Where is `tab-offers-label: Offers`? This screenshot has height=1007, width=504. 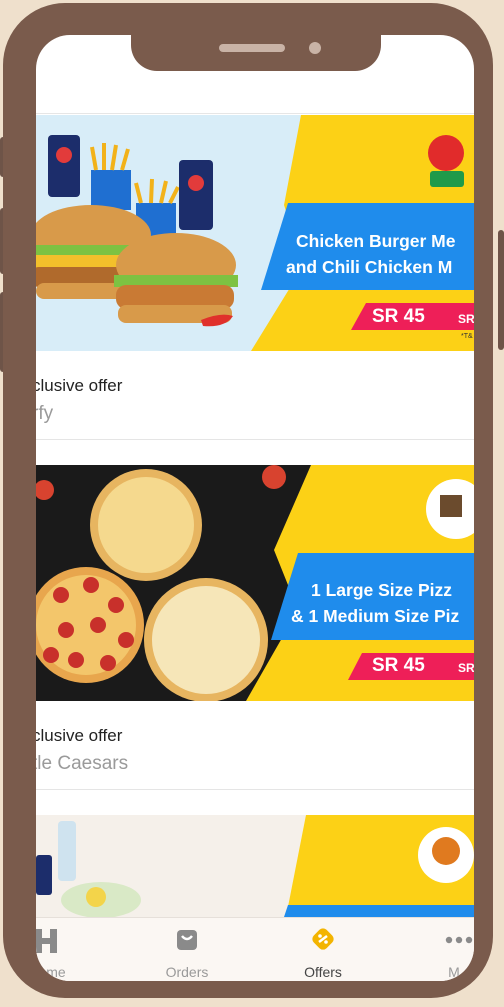
tab-offers-label: Offers is located at coordinates (323, 972).